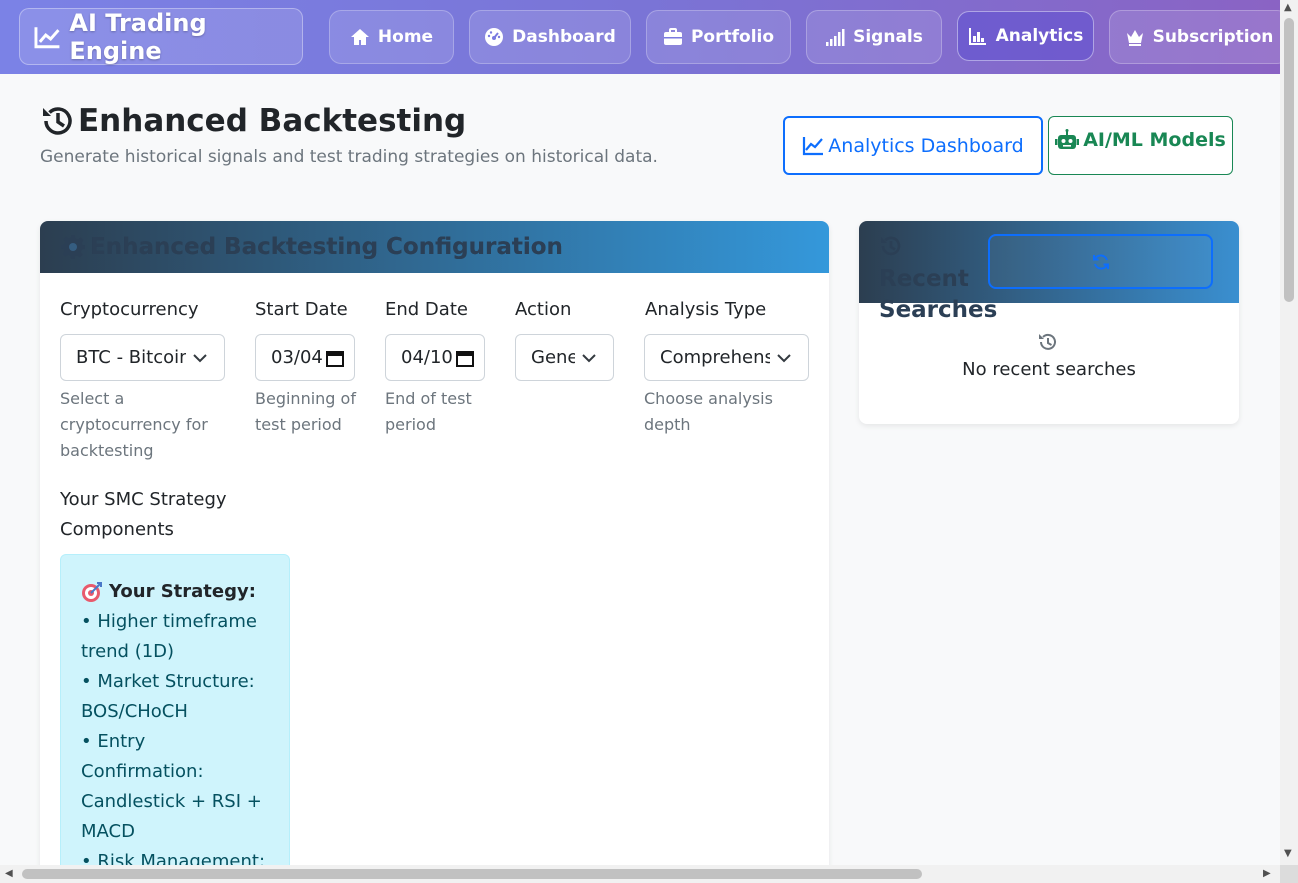  Describe the element at coordinates (1049, 369) in the screenshot. I see `no-recent-searches-text: No recent searches` at that location.